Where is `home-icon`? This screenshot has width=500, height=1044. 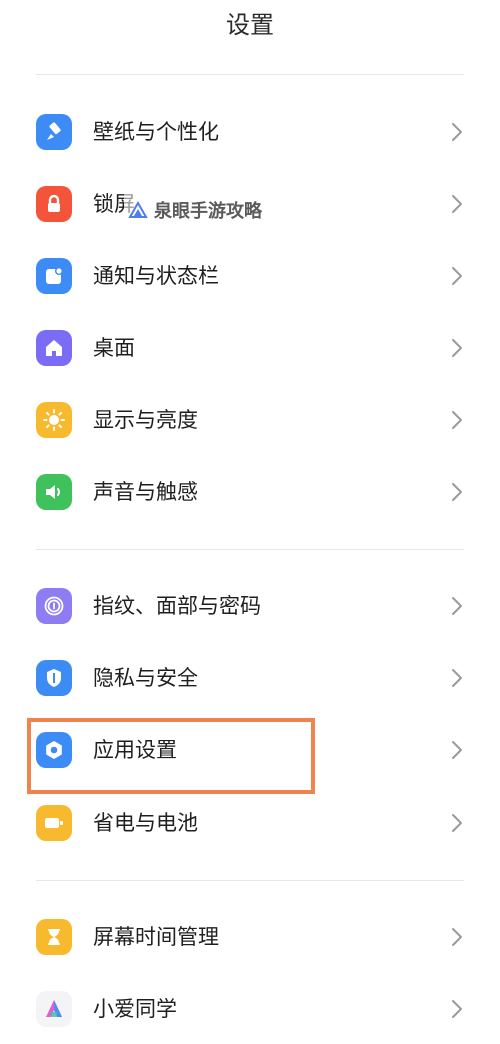 home-icon is located at coordinates (54, 348).